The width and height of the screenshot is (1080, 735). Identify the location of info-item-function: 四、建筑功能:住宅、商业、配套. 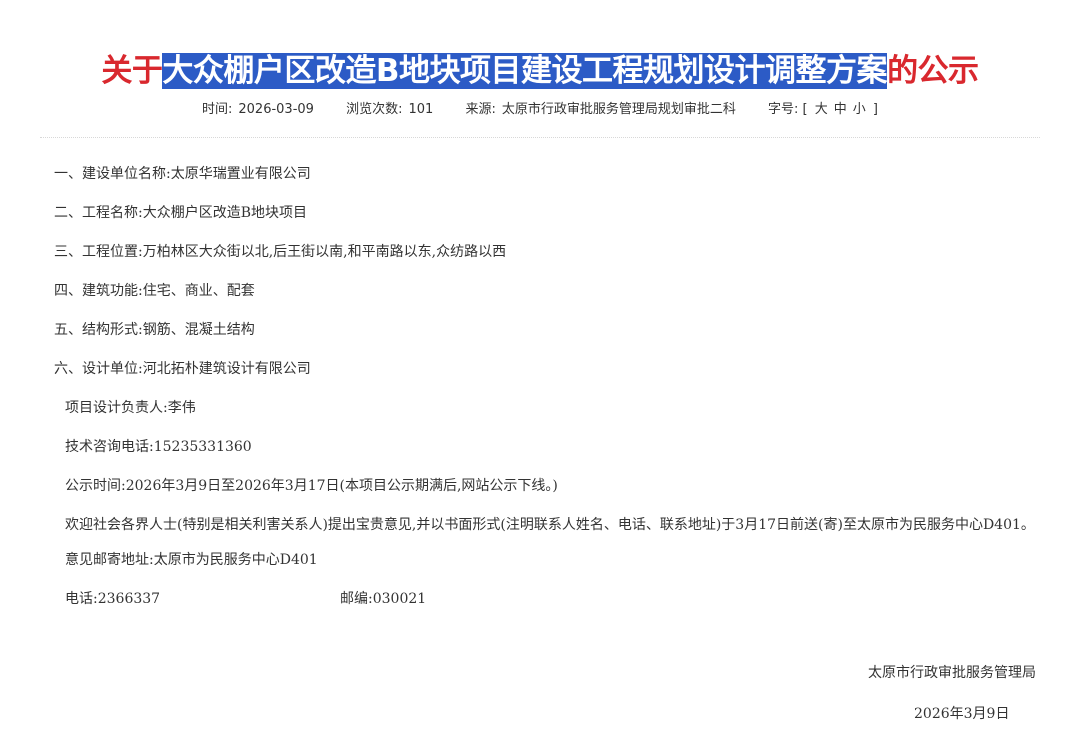
(154, 291).